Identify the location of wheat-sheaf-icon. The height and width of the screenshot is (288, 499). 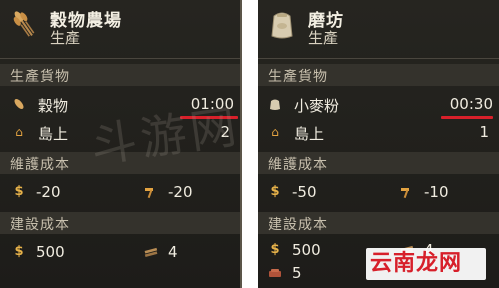
(24, 24).